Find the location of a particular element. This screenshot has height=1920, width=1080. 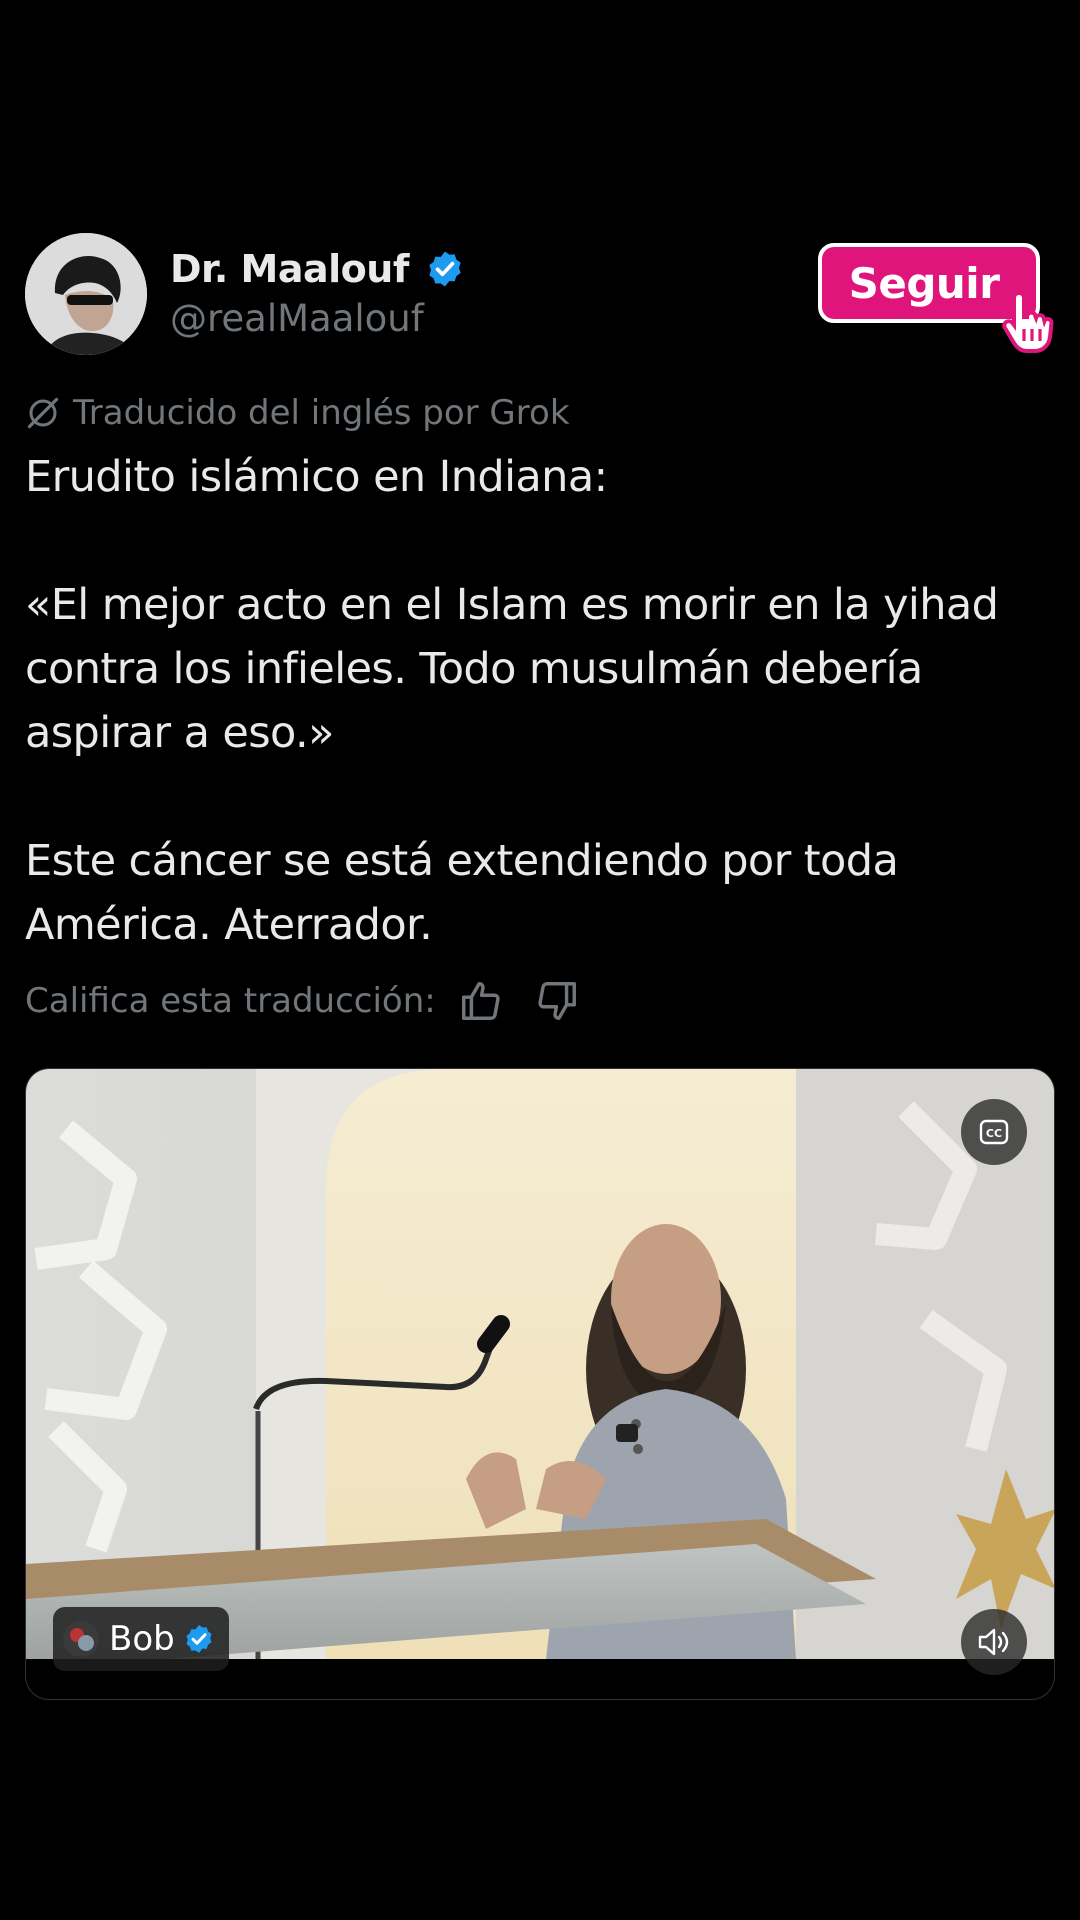

attribution-avatar is located at coordinates (81, 1639).